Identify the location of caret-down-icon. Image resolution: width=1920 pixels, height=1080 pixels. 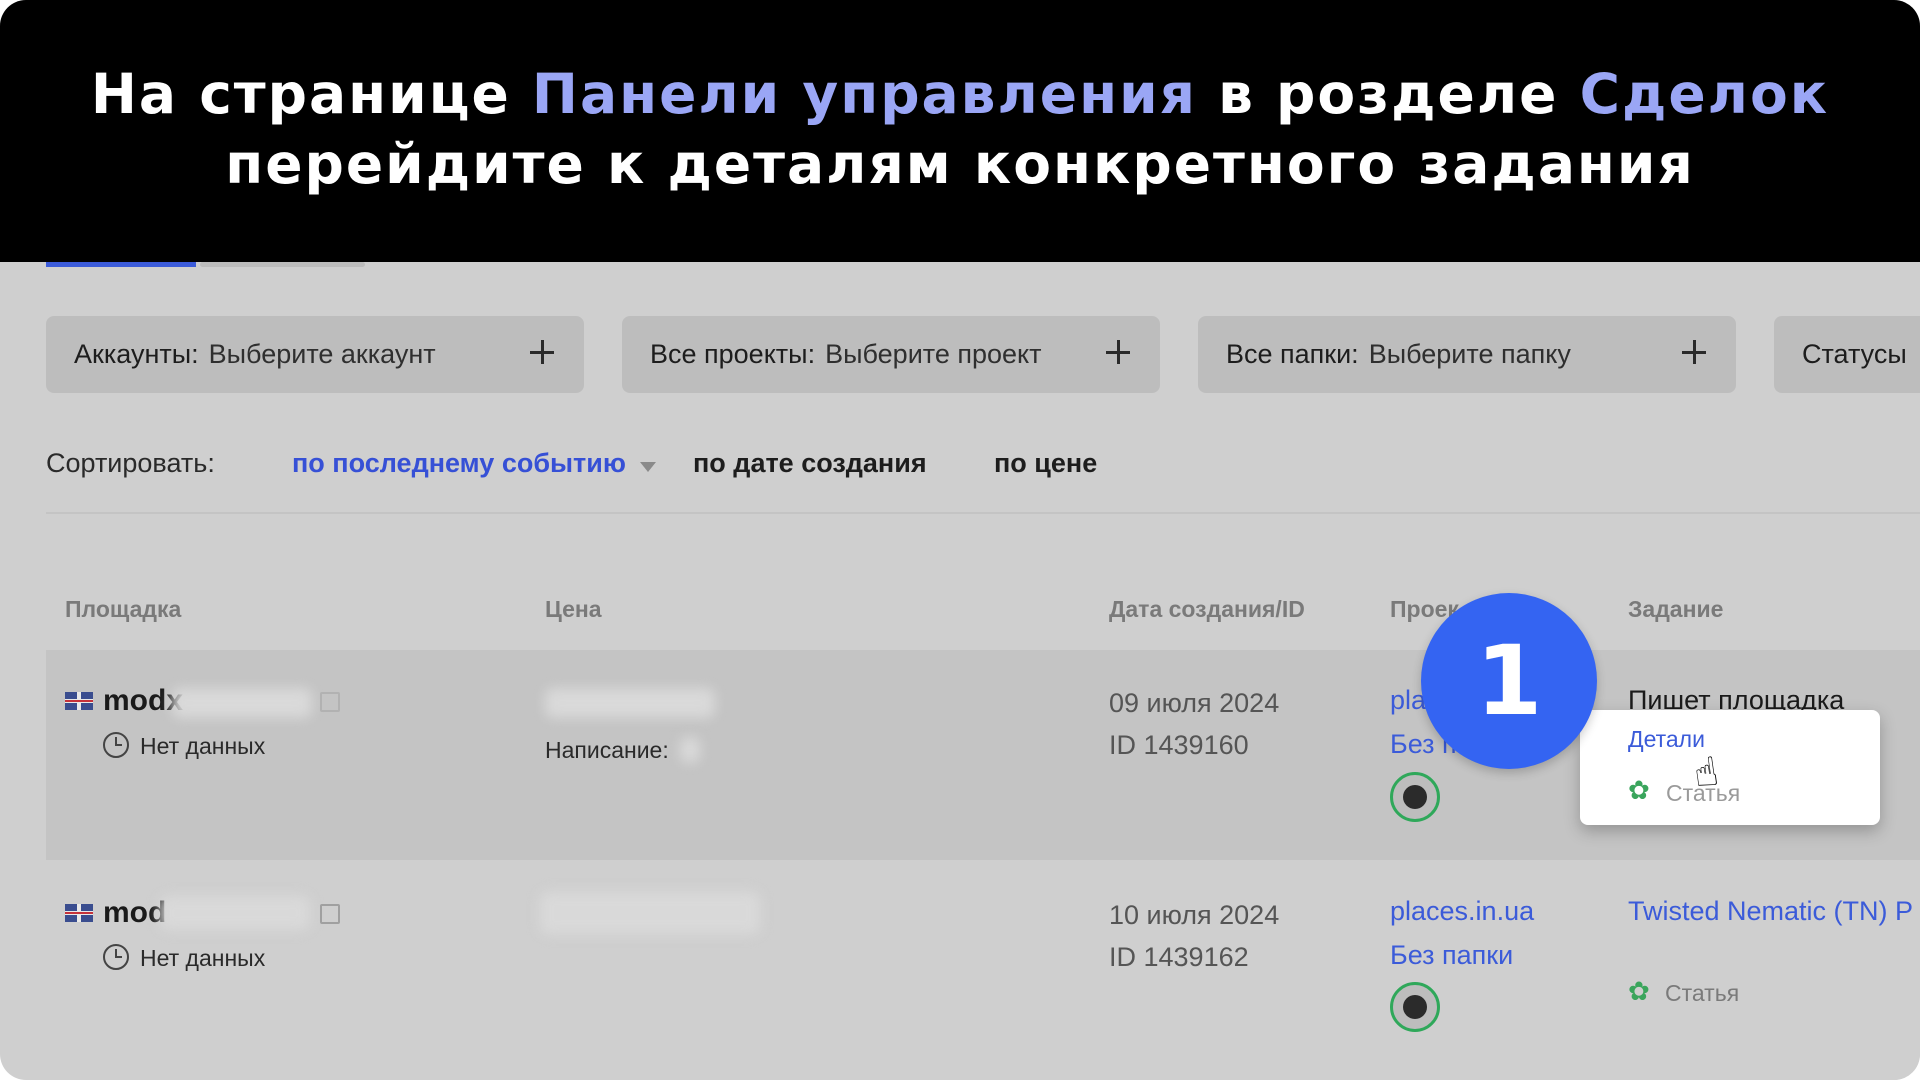
(648, 467).